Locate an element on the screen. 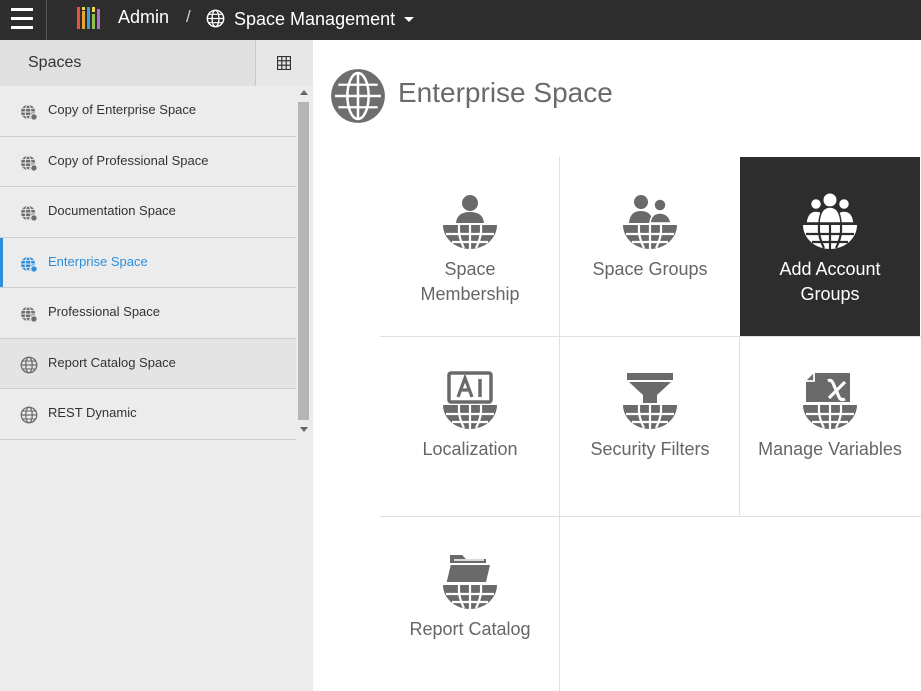  space-item-label: Copy of Professional Space is located at coordinates (128, 160).